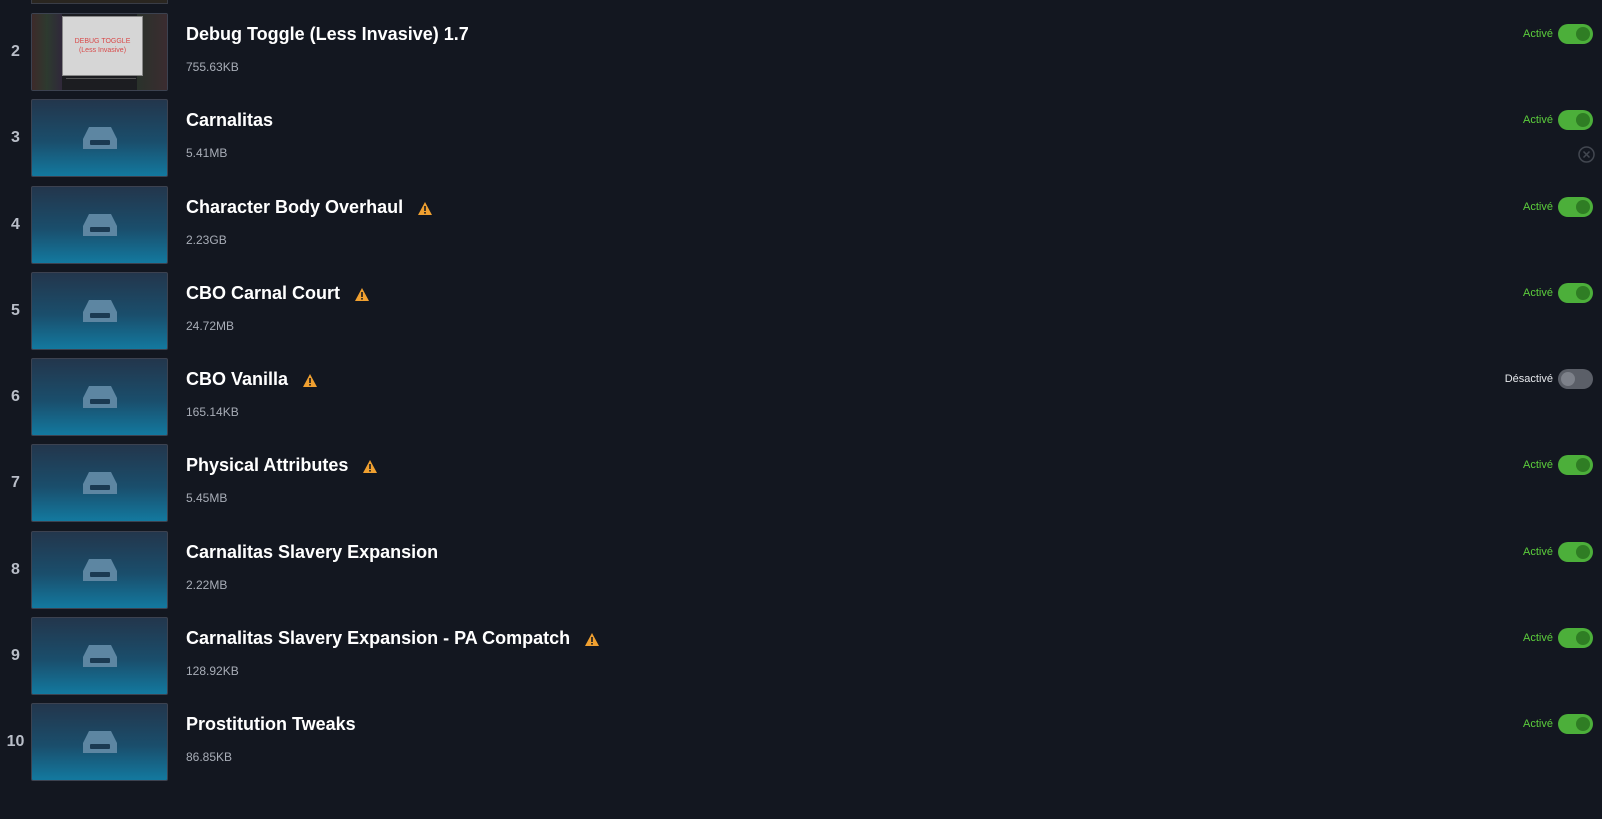  I want to click on mod-row: 4 Character Body Overhaul 2.23GB Activé, so click(801, 229).